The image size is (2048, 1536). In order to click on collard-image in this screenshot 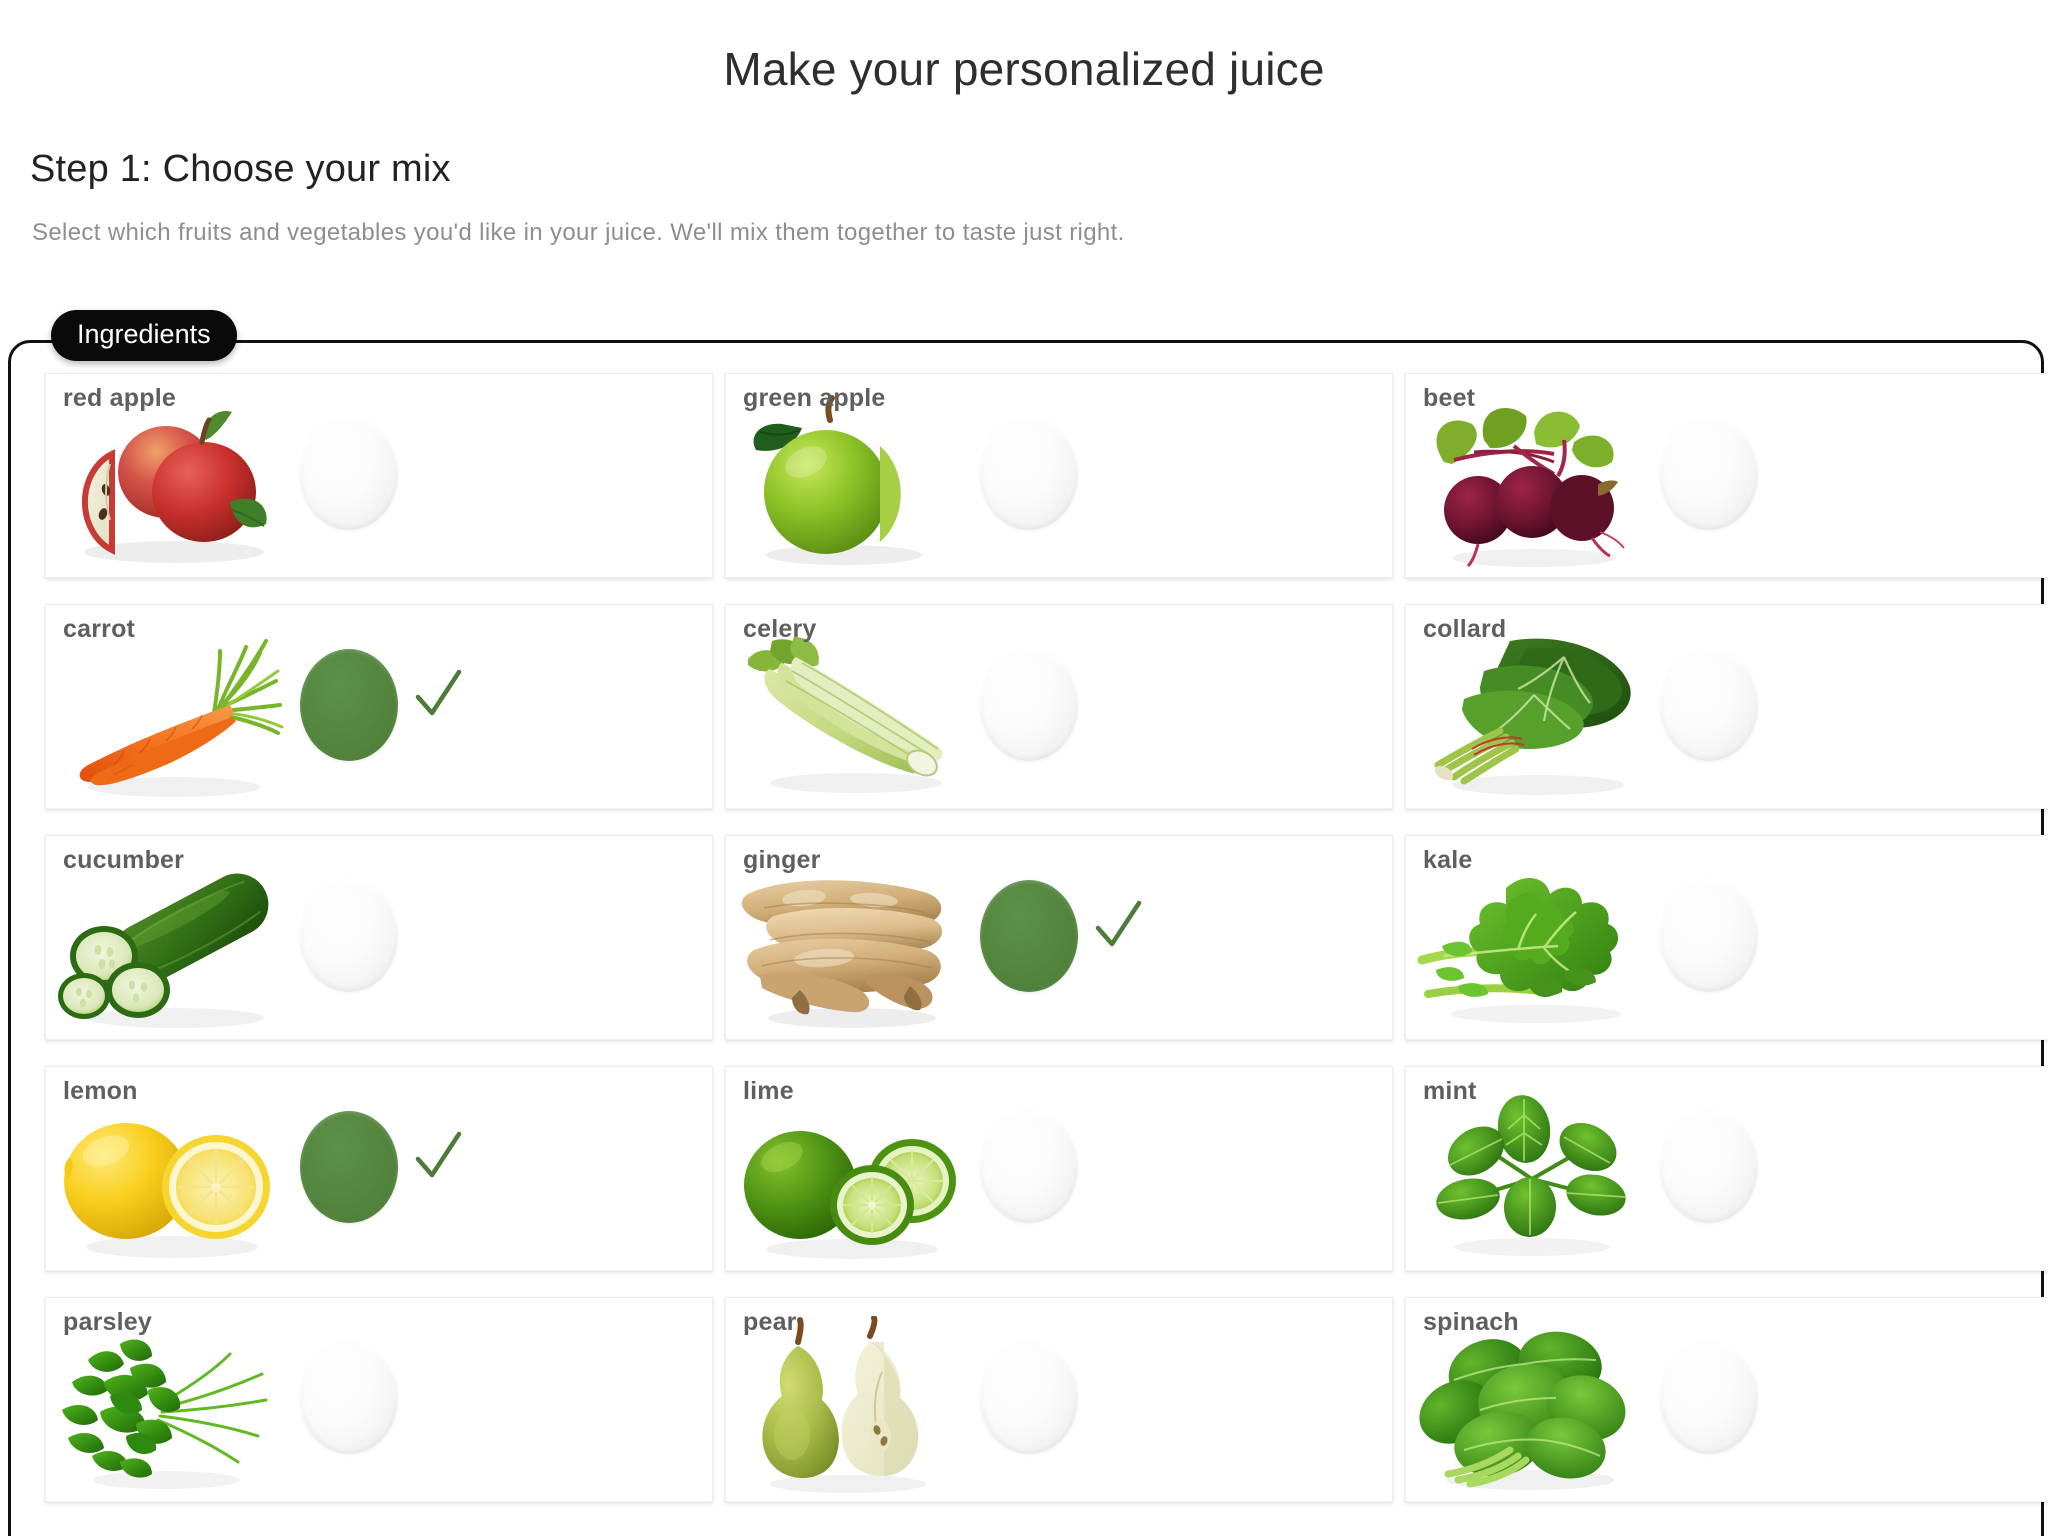, I will do `click(1531, 713)`.